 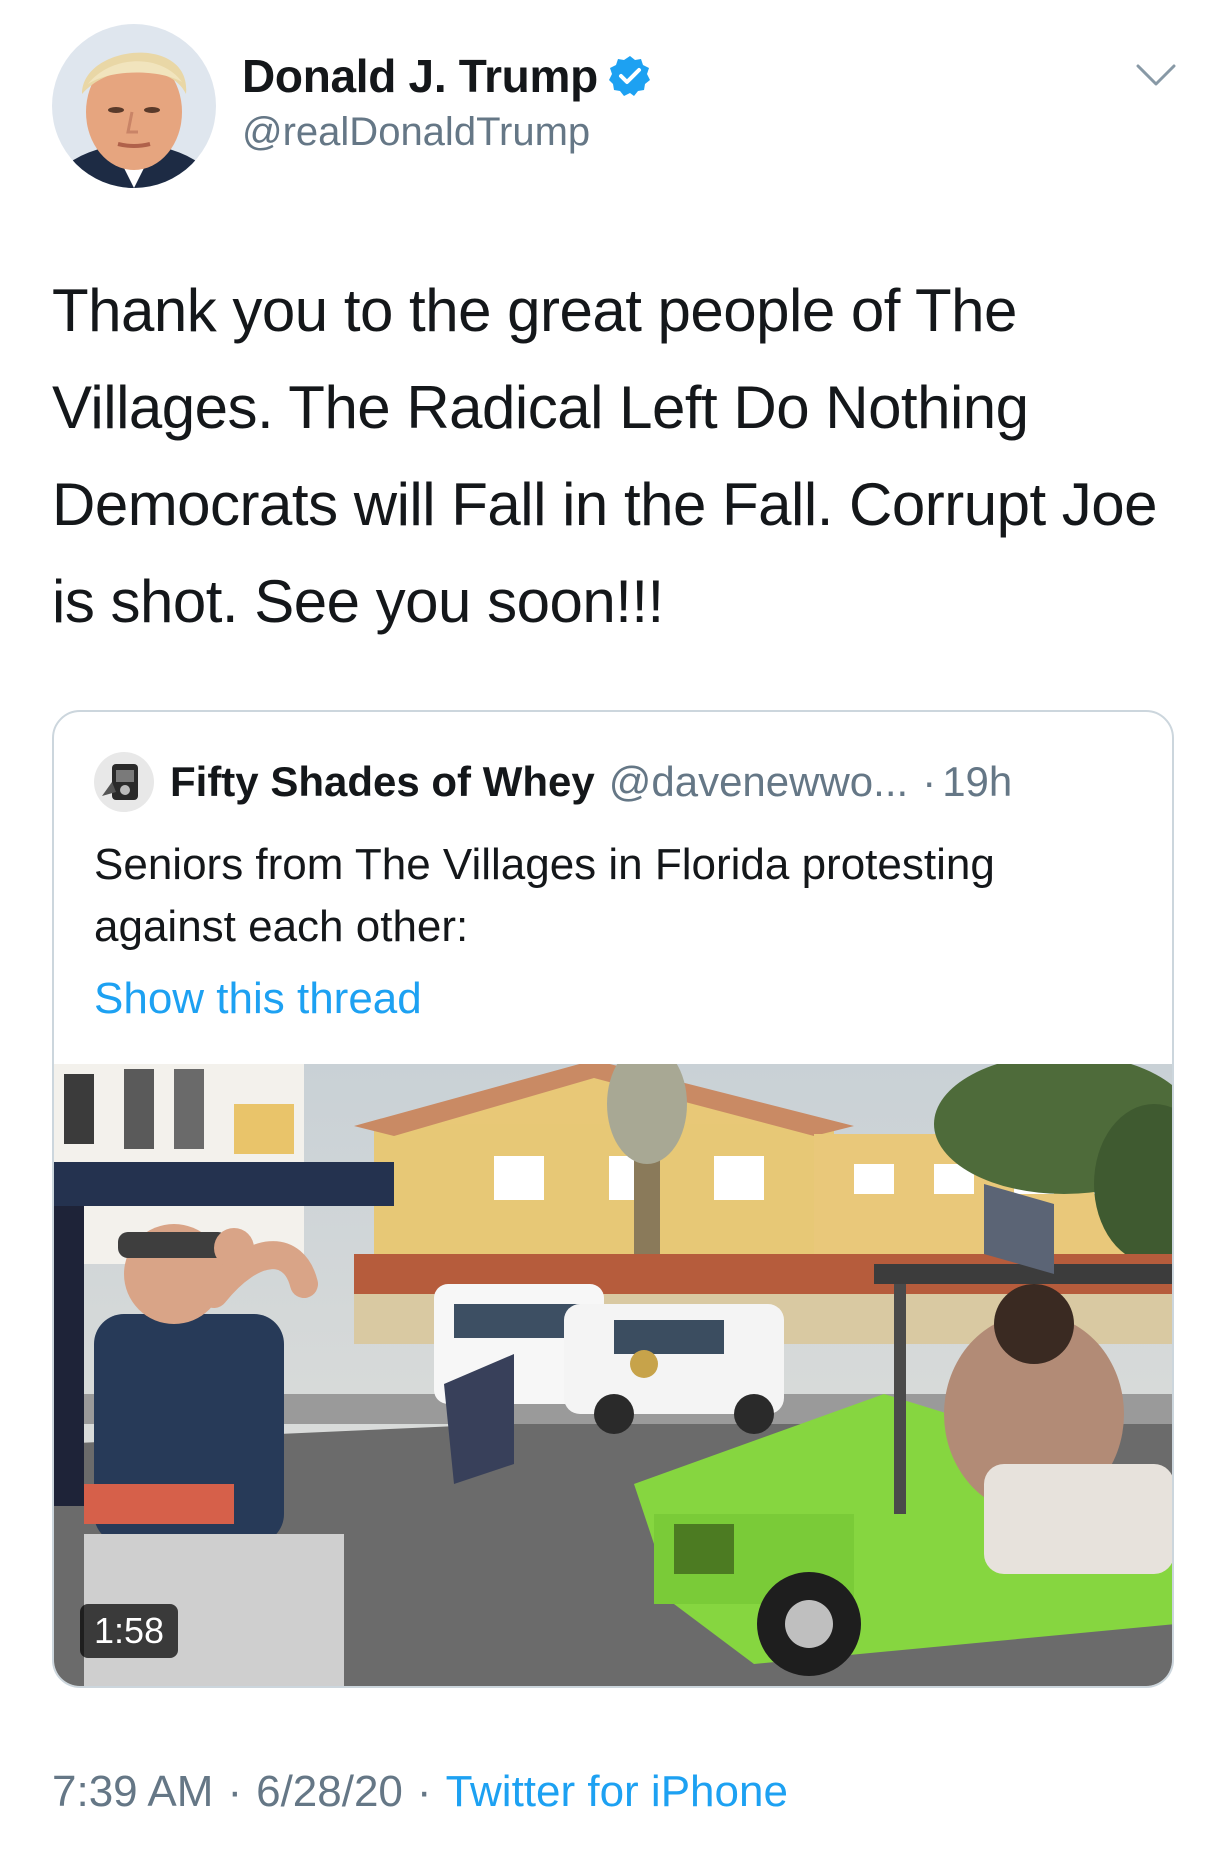 I want to click on quoted-author-avatar, so click(x=124, y=782).